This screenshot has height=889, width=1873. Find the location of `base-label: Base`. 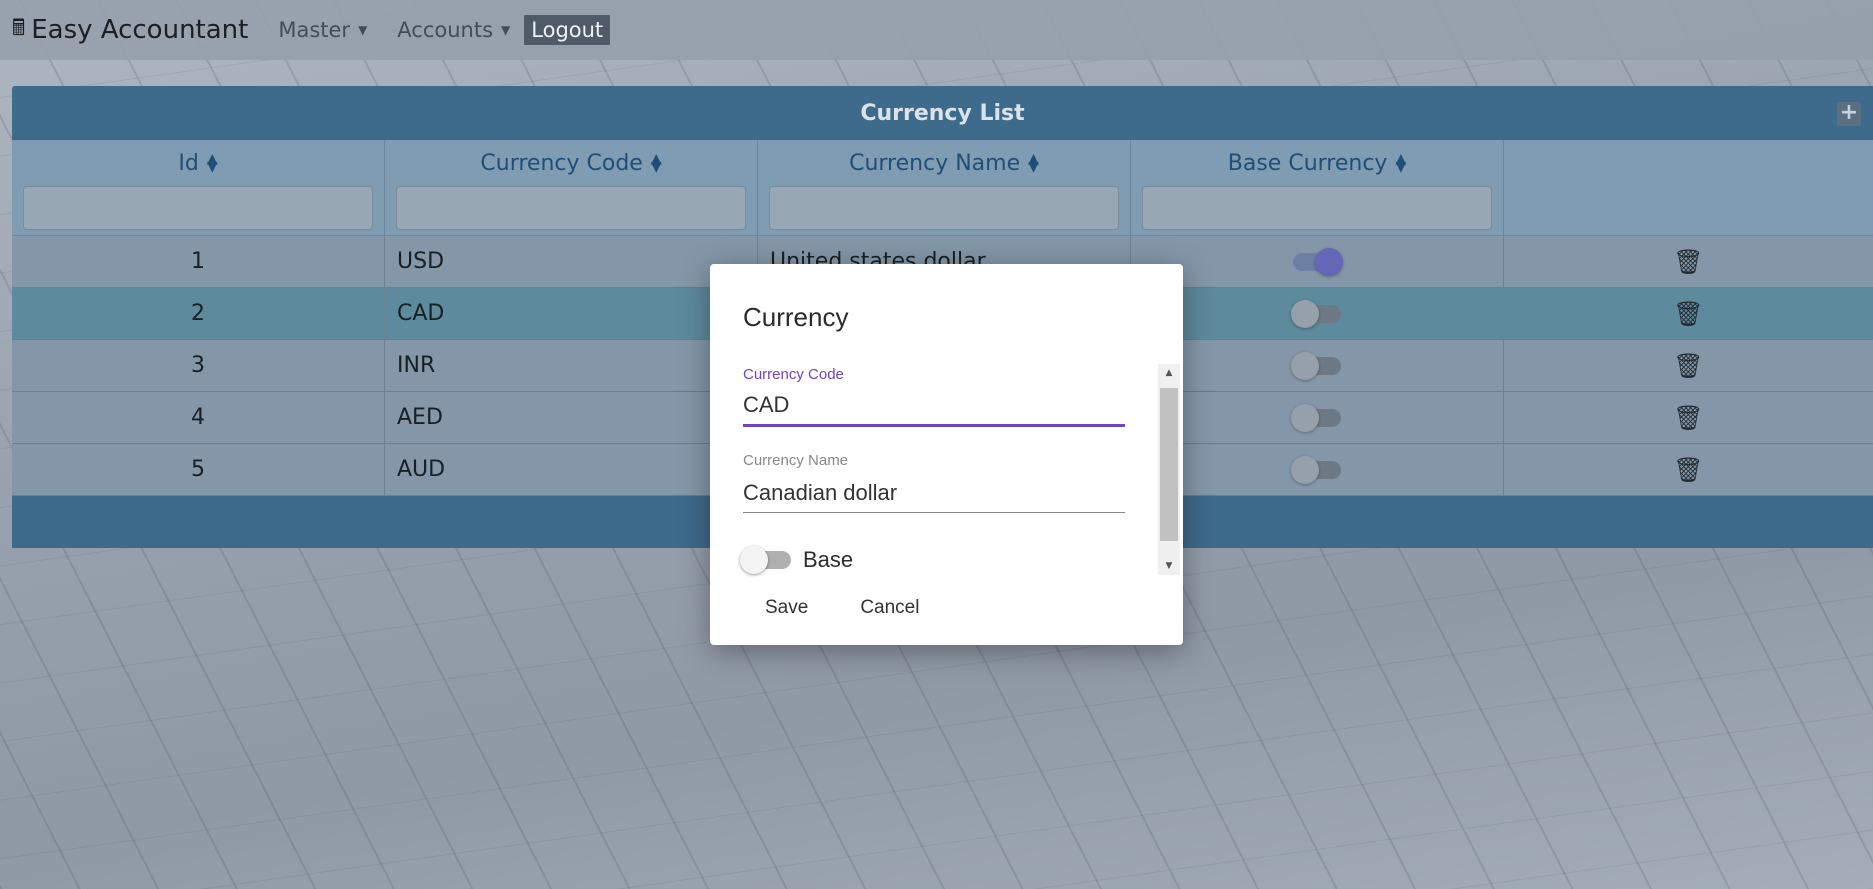

base-label: Base is located at coordinates (828, 559).